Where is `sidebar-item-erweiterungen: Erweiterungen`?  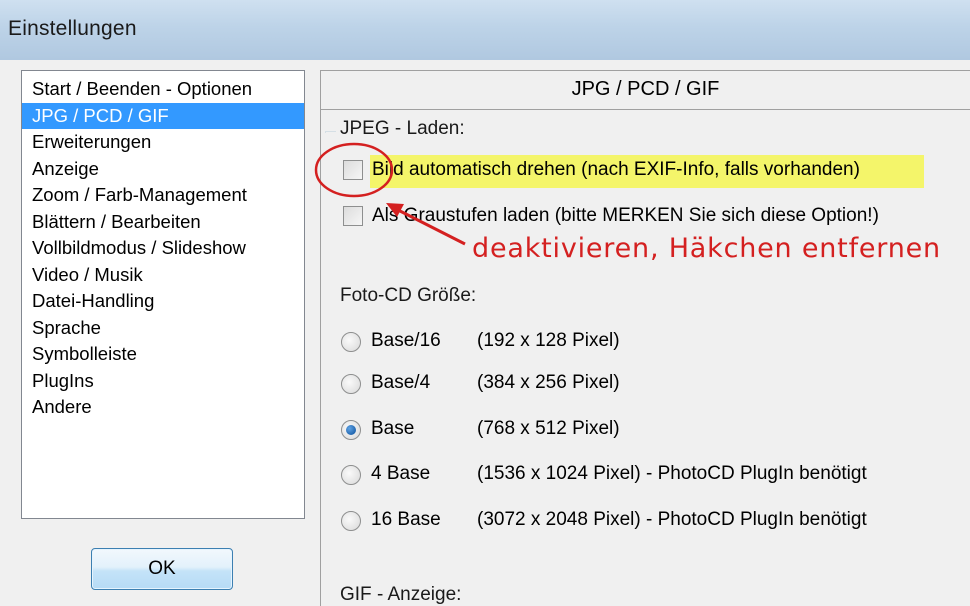 sidebar-item-erweiterungen: Erweiterungen is located at coordinates (163, 142).